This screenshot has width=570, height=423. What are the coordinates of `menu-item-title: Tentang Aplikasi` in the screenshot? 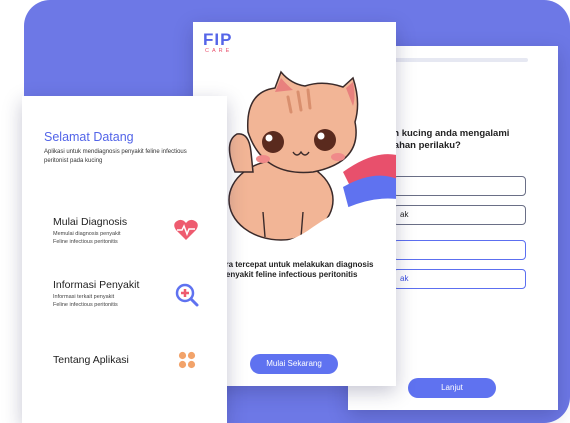 It's located at (91, 360).